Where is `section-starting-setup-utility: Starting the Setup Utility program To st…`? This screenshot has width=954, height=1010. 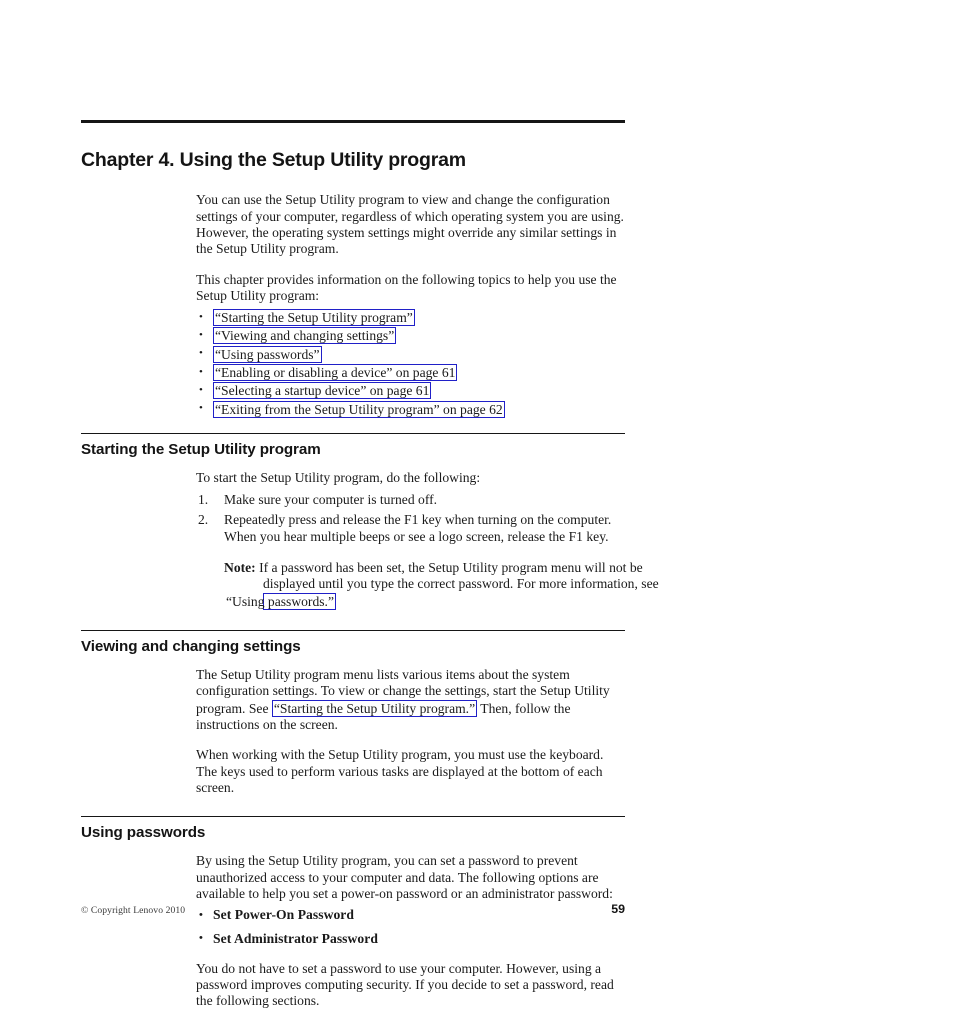
section-starting-setup-utility: Starting the Setup Utility program To st… is located at coordinates (370, 521).